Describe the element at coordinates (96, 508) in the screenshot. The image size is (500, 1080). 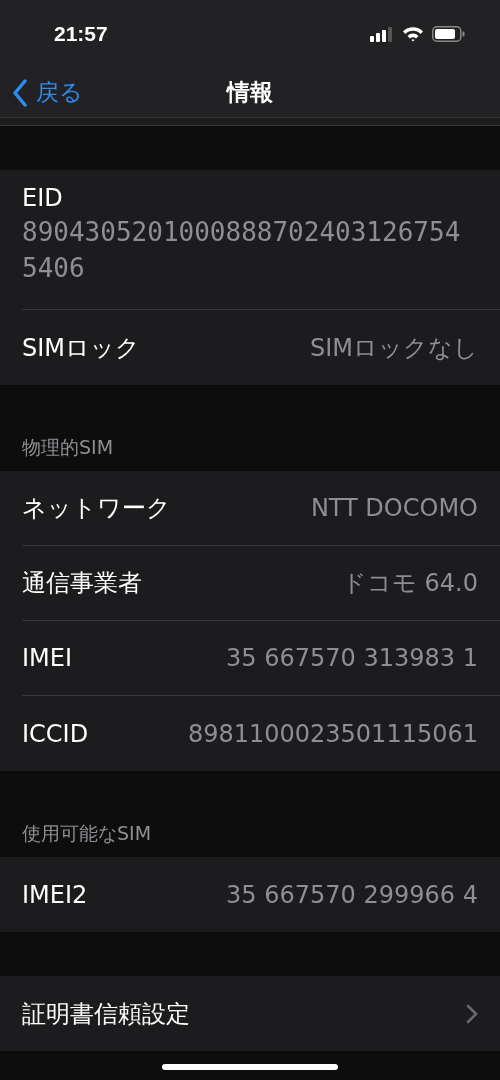
I see `row-label: ネットワーク` at that location.